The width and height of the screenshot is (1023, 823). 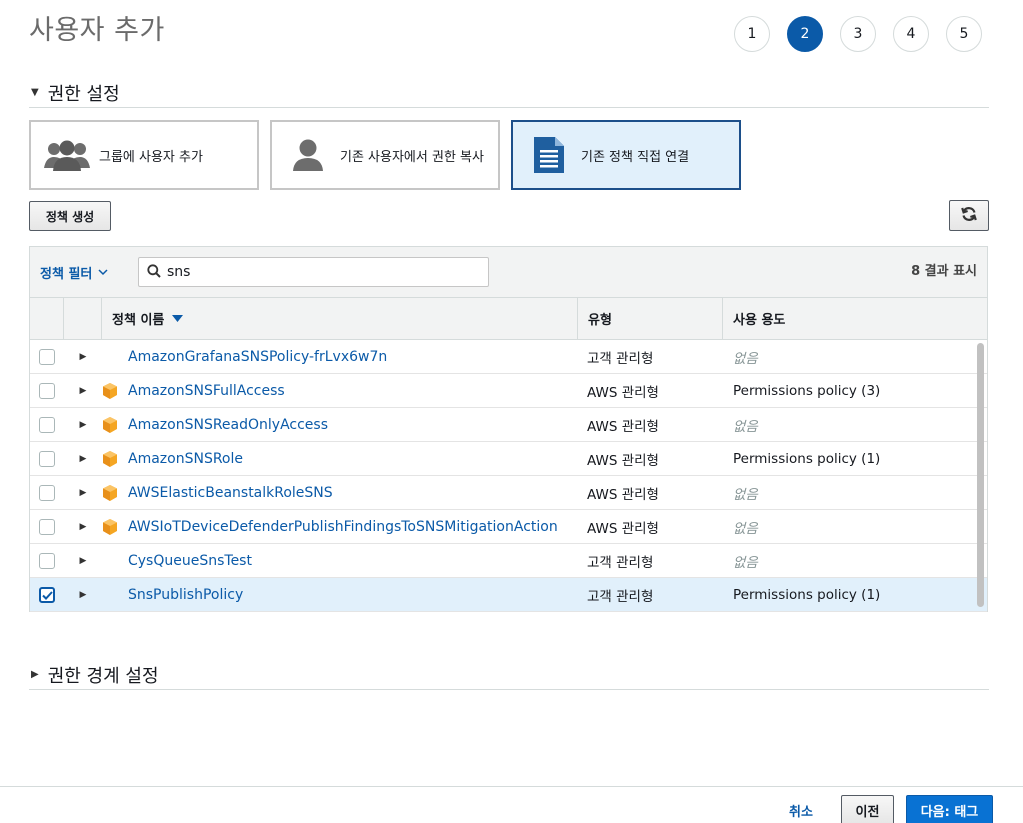 I want to click on policy-name-link: SnsPublishPolicy, so click(x=353, y=595).